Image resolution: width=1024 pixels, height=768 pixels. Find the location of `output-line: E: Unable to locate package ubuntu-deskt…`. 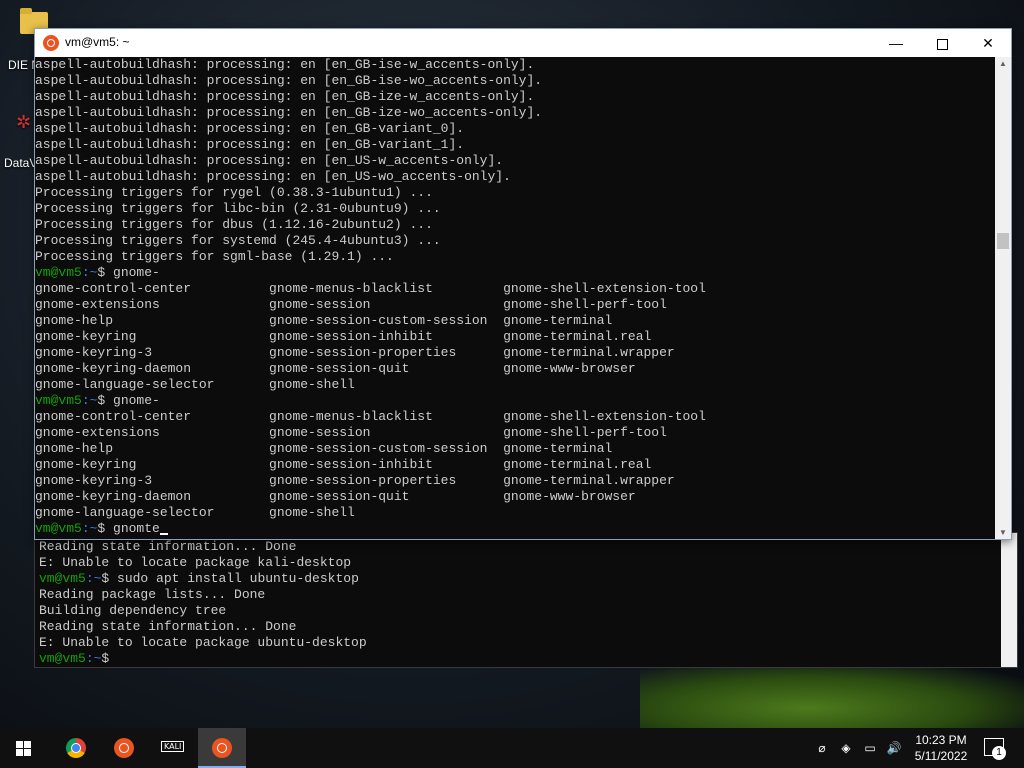

output-line: E: Unable to locate package ubuntu-deskt… is located at coordinates (203, 642).